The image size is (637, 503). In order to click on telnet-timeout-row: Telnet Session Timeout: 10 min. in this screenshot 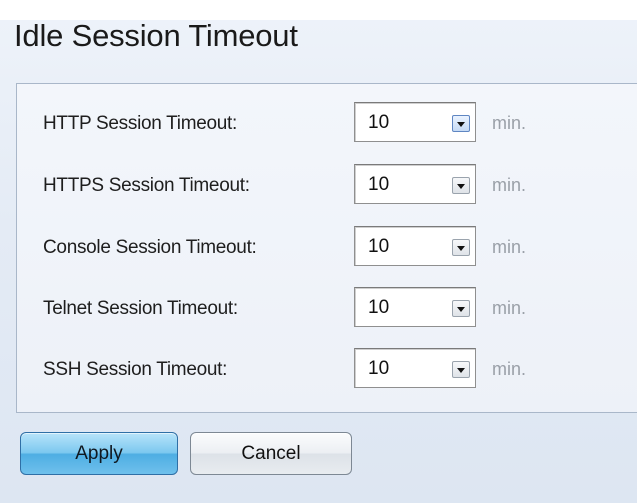, I will do `click(327, 308)`.